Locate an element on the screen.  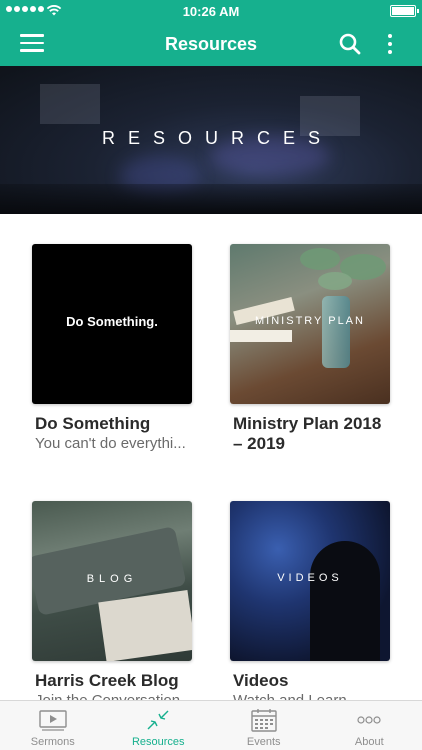
card-title: Do Something is located at coordinates (93, 423).